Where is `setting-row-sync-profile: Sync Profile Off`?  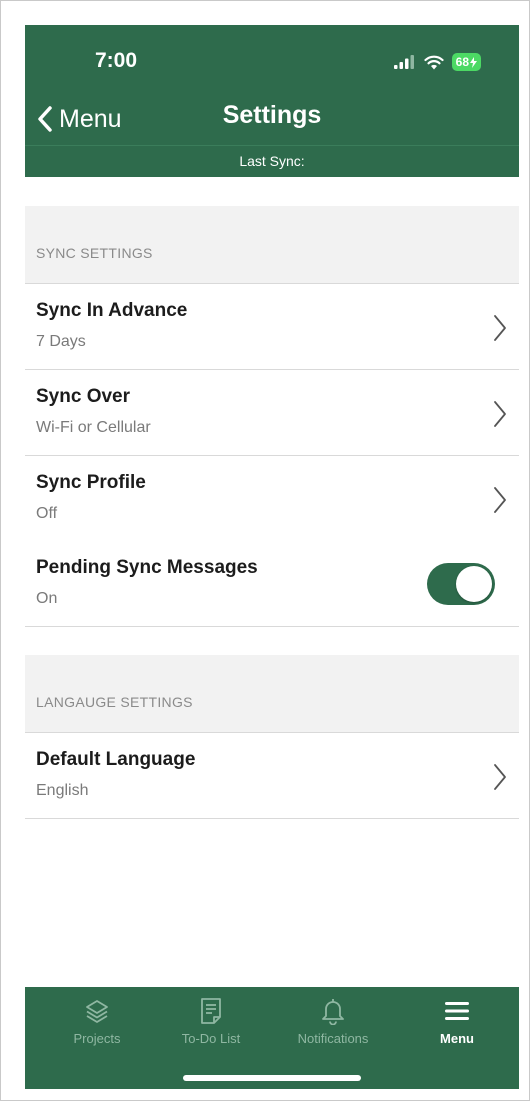
setting-row-sync-profile: Sync Profile Off is located at coordinates (272, 499).